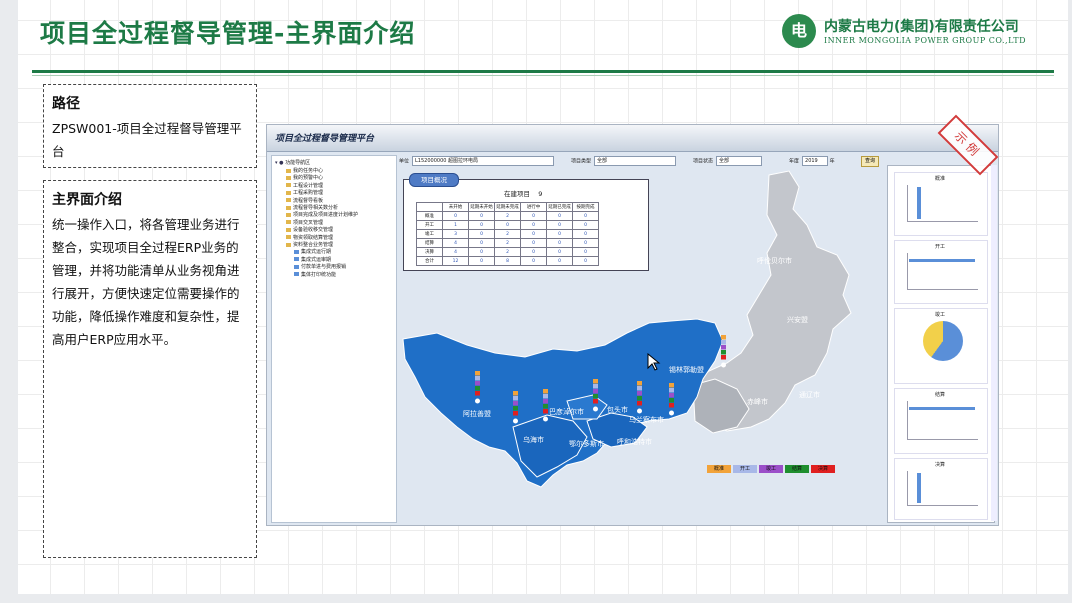 Image resolution: width=1072 pixels, height=603 pixels. I want to click on nav-item: 项目交叉管理, so click(304, 222).